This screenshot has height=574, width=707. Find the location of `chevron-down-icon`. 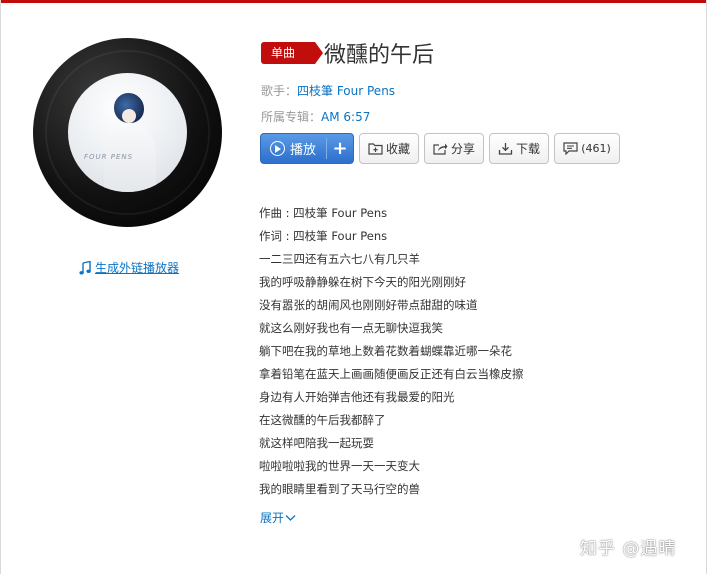

chevron-down-icon is located at coordinates (290, 517).